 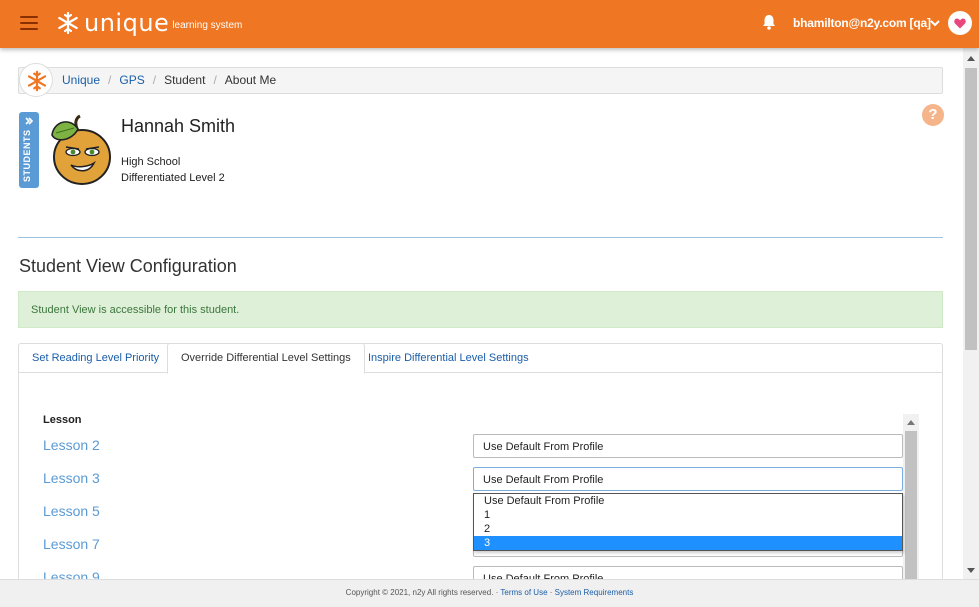 I want to click on dropdown-option: Use Default From Profile, so click(x=688, y=501).